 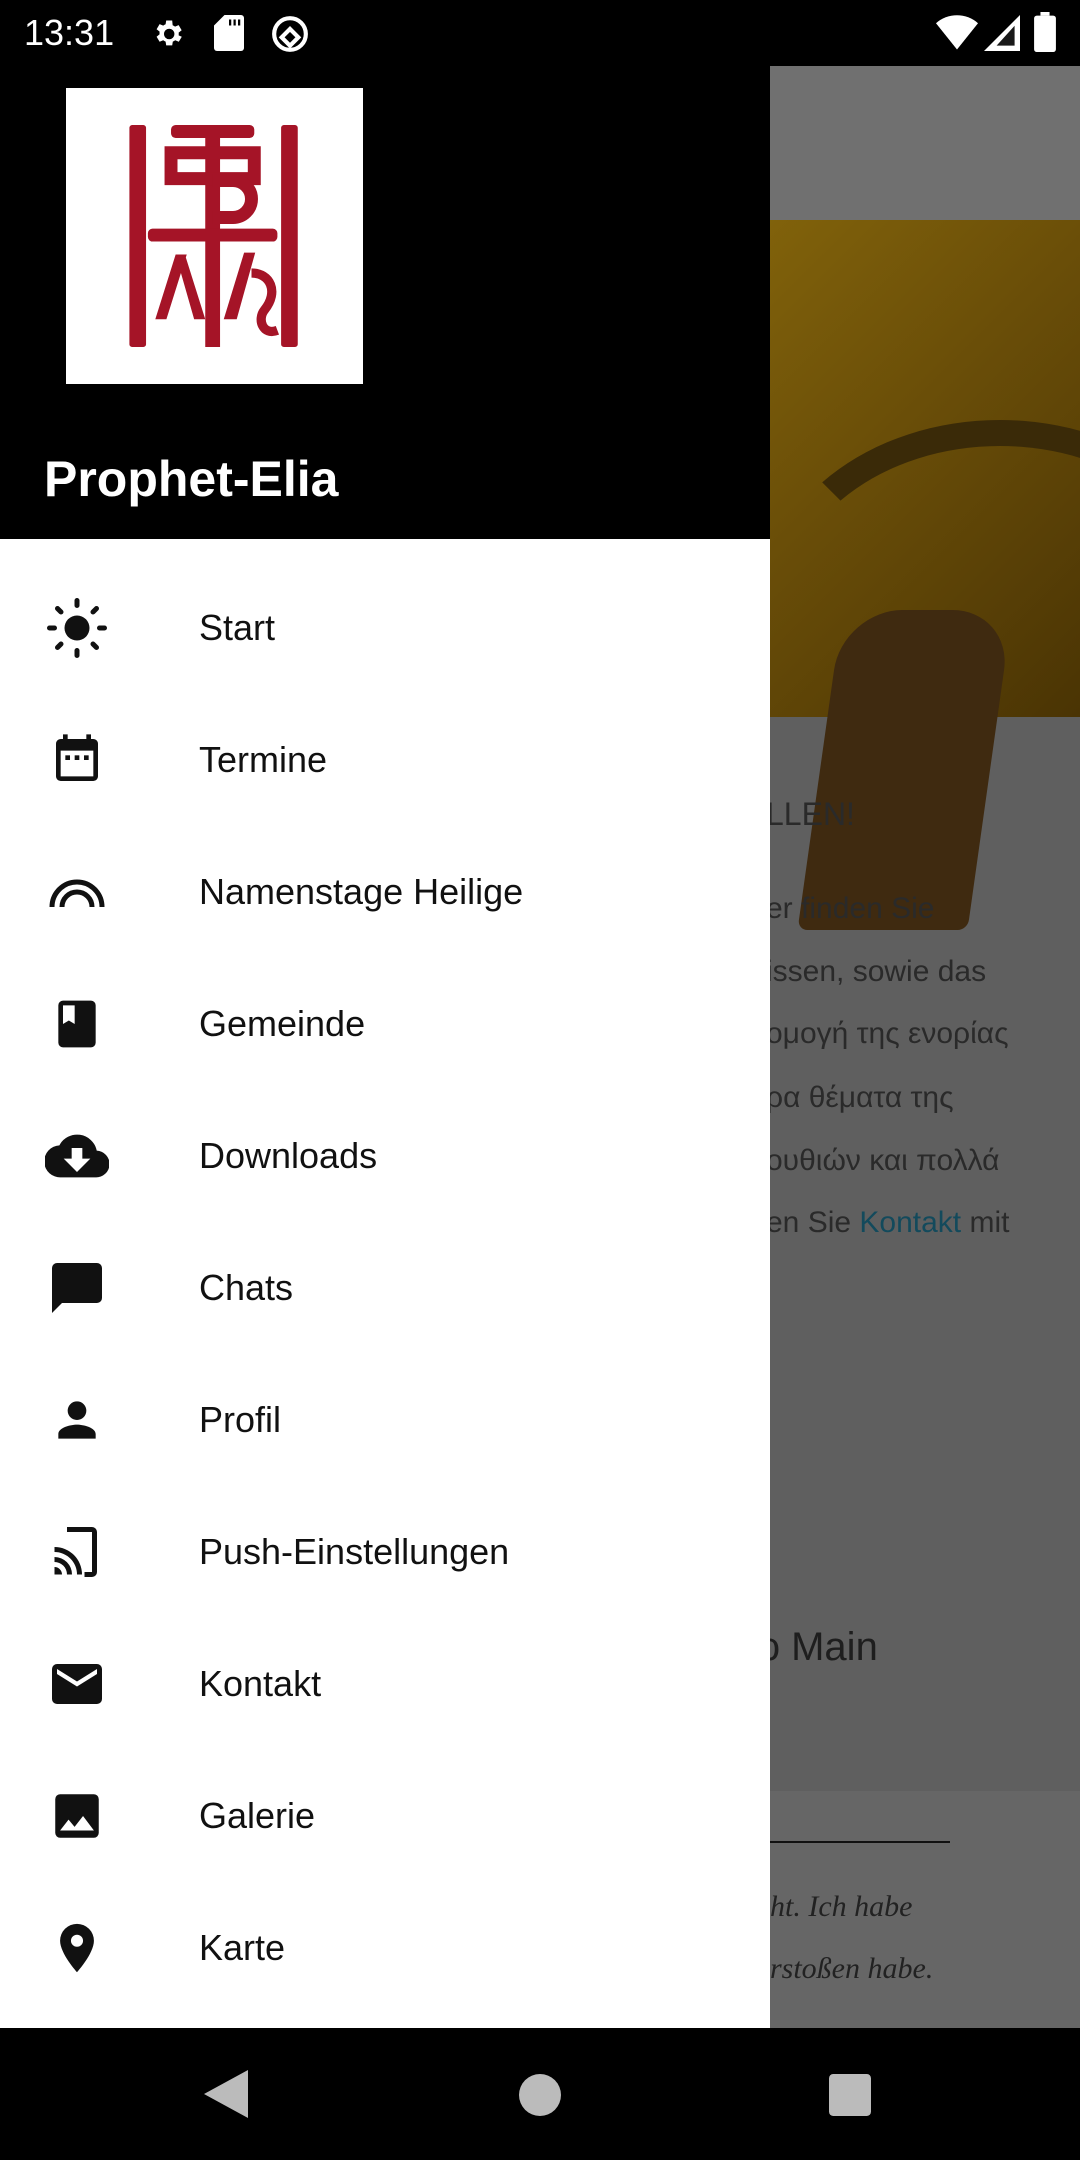 What do you see at coordinates (1045, 32) in the screenshot?
I see `battery-icon` at bounding box center [1045, 32].